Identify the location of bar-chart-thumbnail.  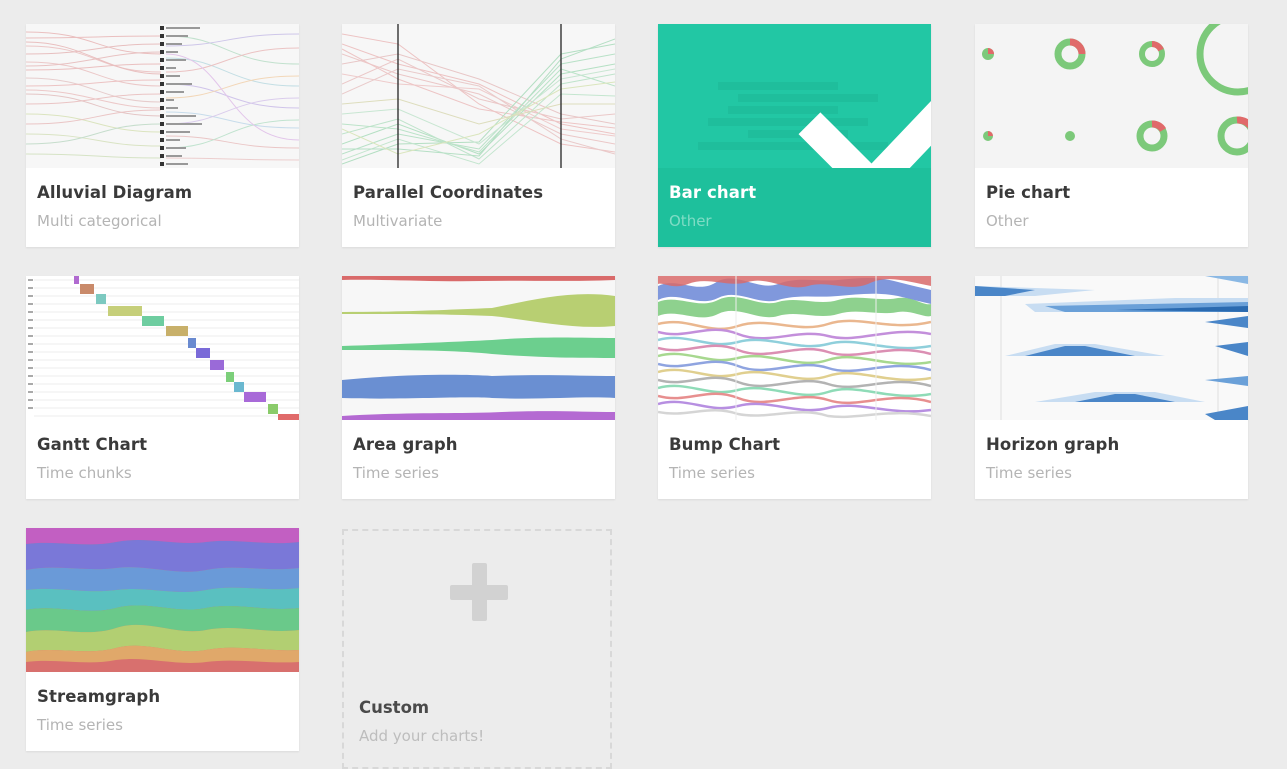
(794, 96).